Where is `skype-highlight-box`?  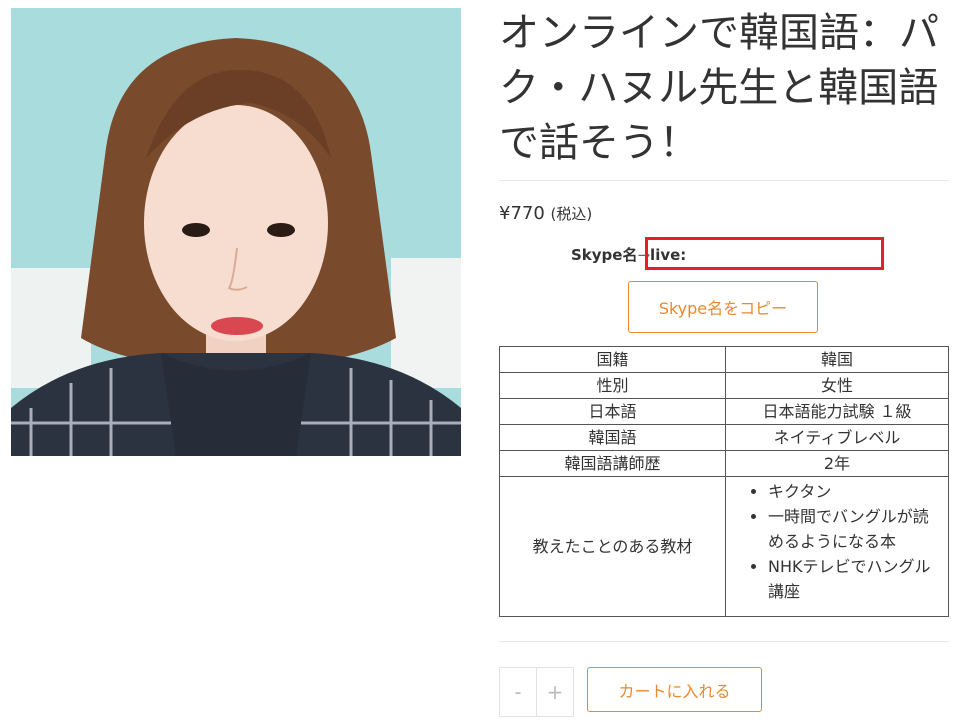 skype-highlight-box is located at coordinates (764, 253).